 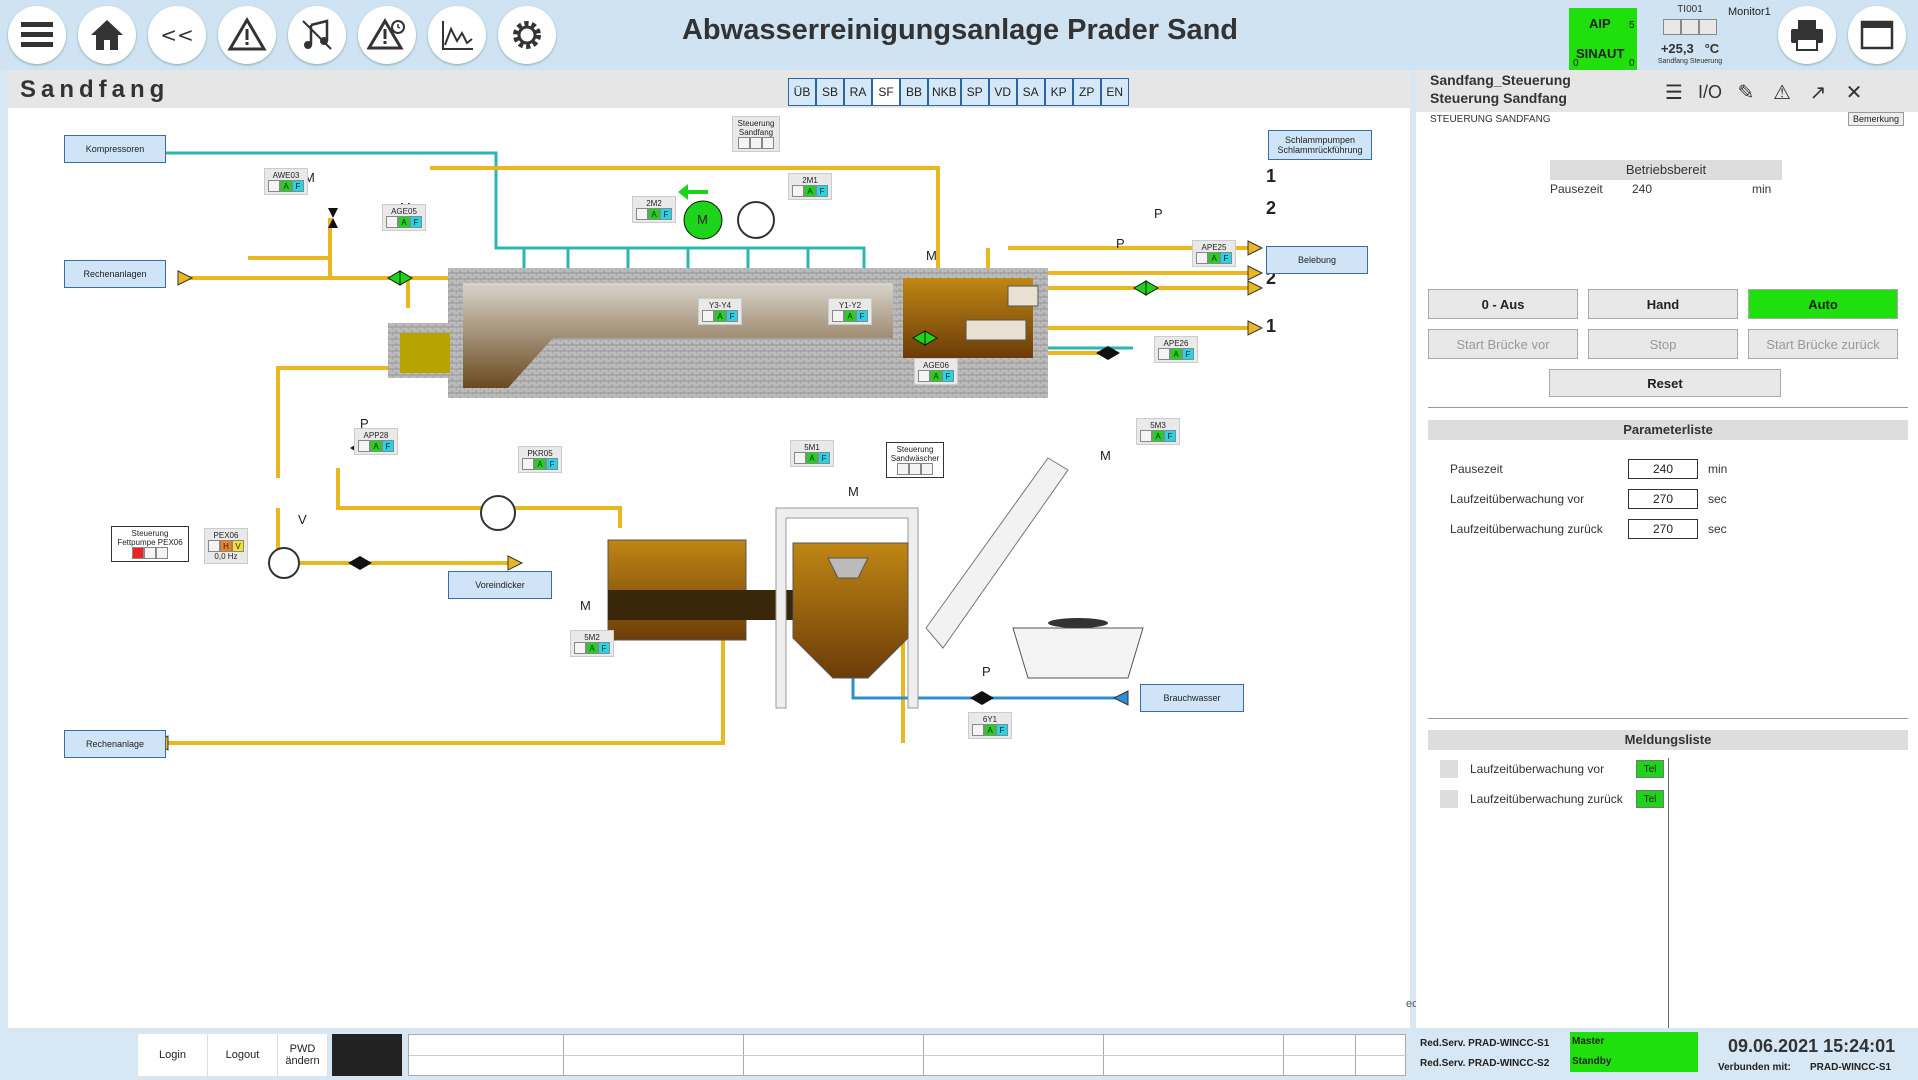 I want to click on link-schlammpumpen: Schlammpumpen Schlammrückführung, so click(x=1320, y=145).